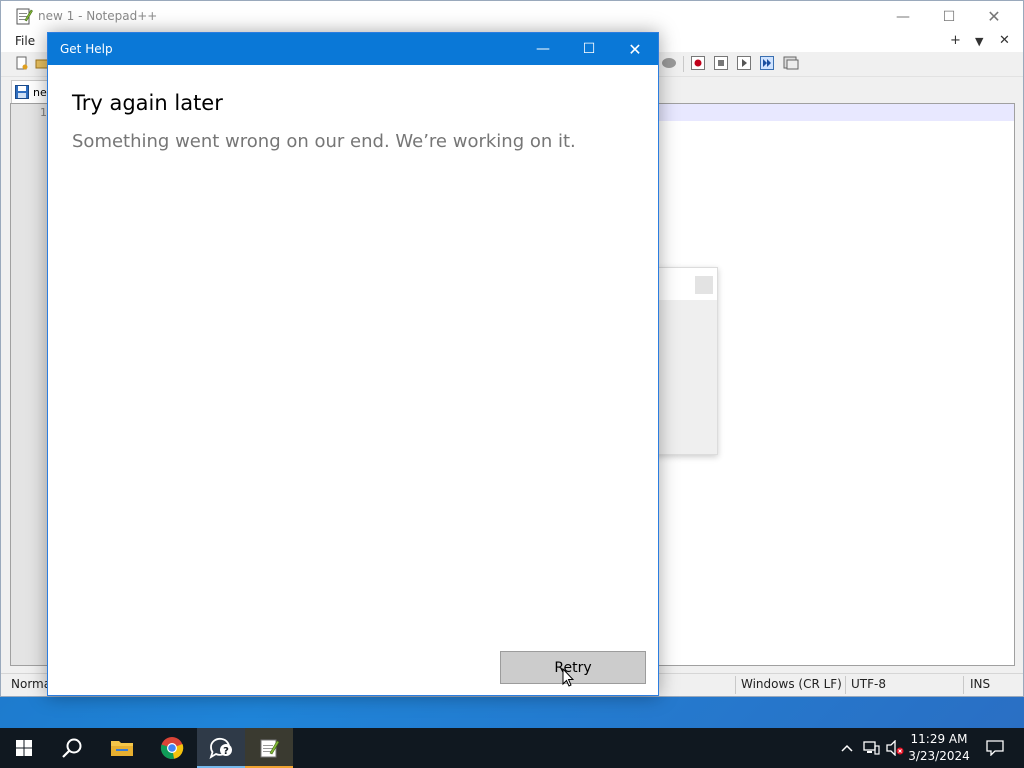 This screenshot has height=768, width=1024. Describe the element at coordinates (98, 16) in the screenshot. I see `notepad-title: new 1 - Notepad++` at that location.